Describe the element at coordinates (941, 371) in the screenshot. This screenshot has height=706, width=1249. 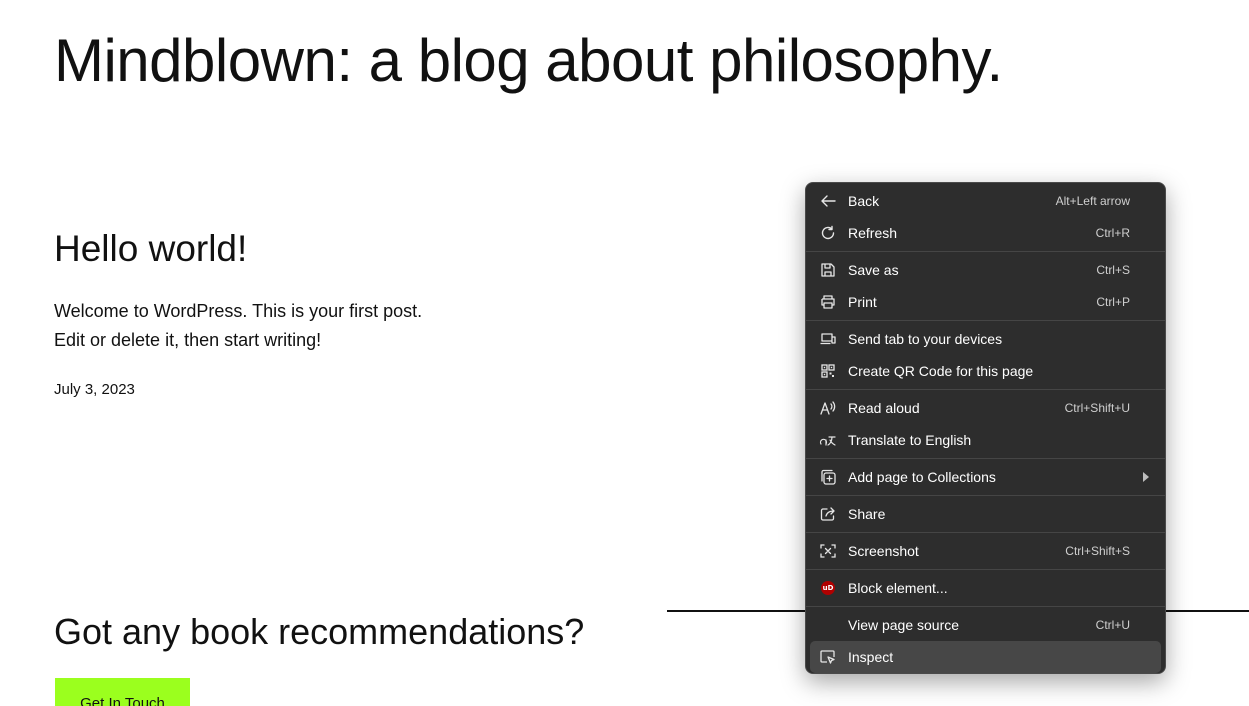
I see `menu-item-label: Create QR Code for this page` at that location.